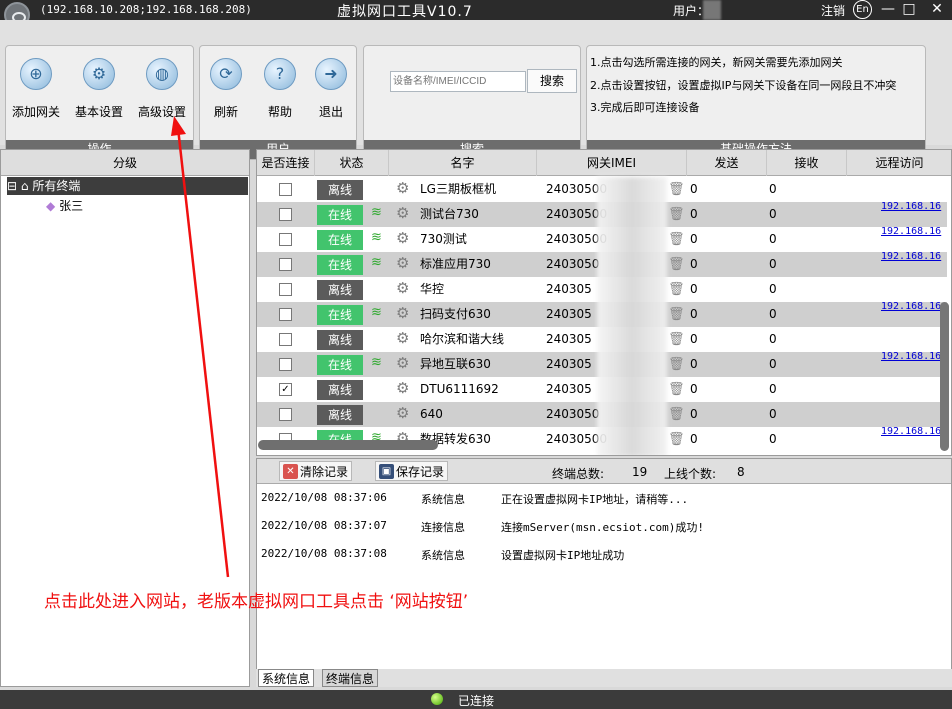  What do you see at coordinates (944, 376) in the screenshot?
I see `vertical-scrollbar` at bounding box center [944, 376].